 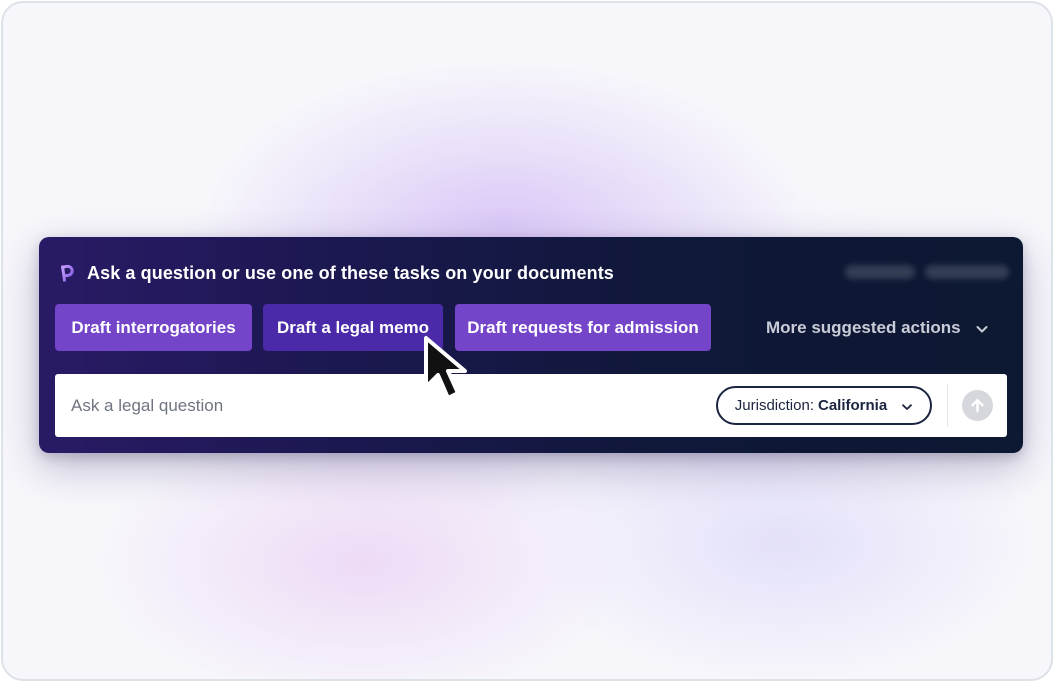 I want to click on jurisdiction-select: Jurisdiction: California, so click(x=824, y=405).